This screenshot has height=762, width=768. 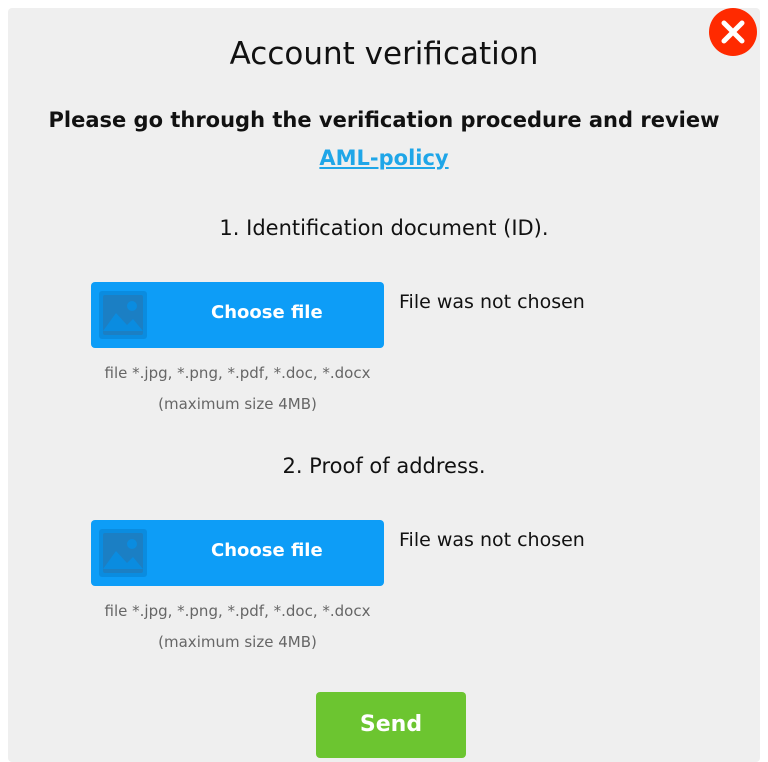 What do you see at coordinates (237, 373) in the screenshot?
I see `file-formats-hint-id: file *.jpg, *.png, *.pdf, *.doc, *.docx` at bounding box center [237, 373].